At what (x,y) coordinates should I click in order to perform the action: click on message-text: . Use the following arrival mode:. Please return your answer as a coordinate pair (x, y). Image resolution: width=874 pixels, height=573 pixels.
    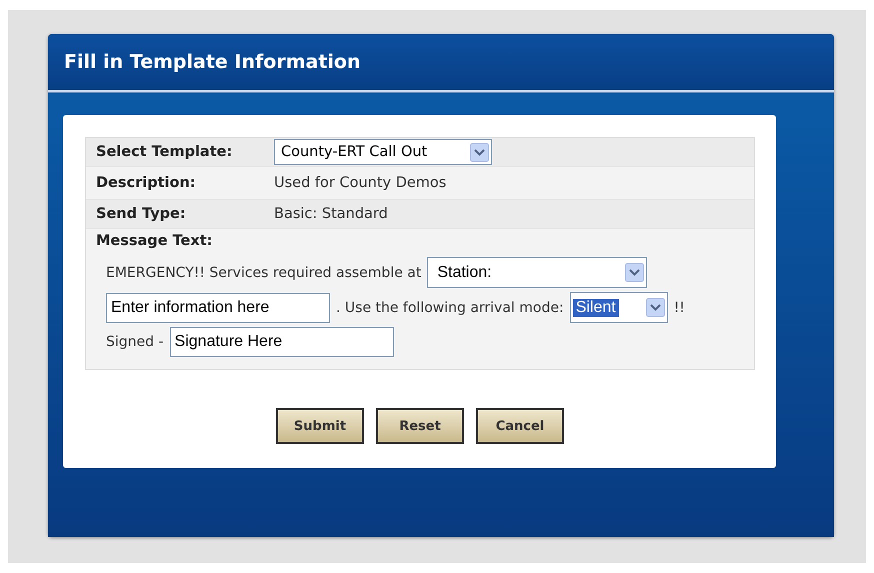
    Looking at the image, I should click on (450, 308).